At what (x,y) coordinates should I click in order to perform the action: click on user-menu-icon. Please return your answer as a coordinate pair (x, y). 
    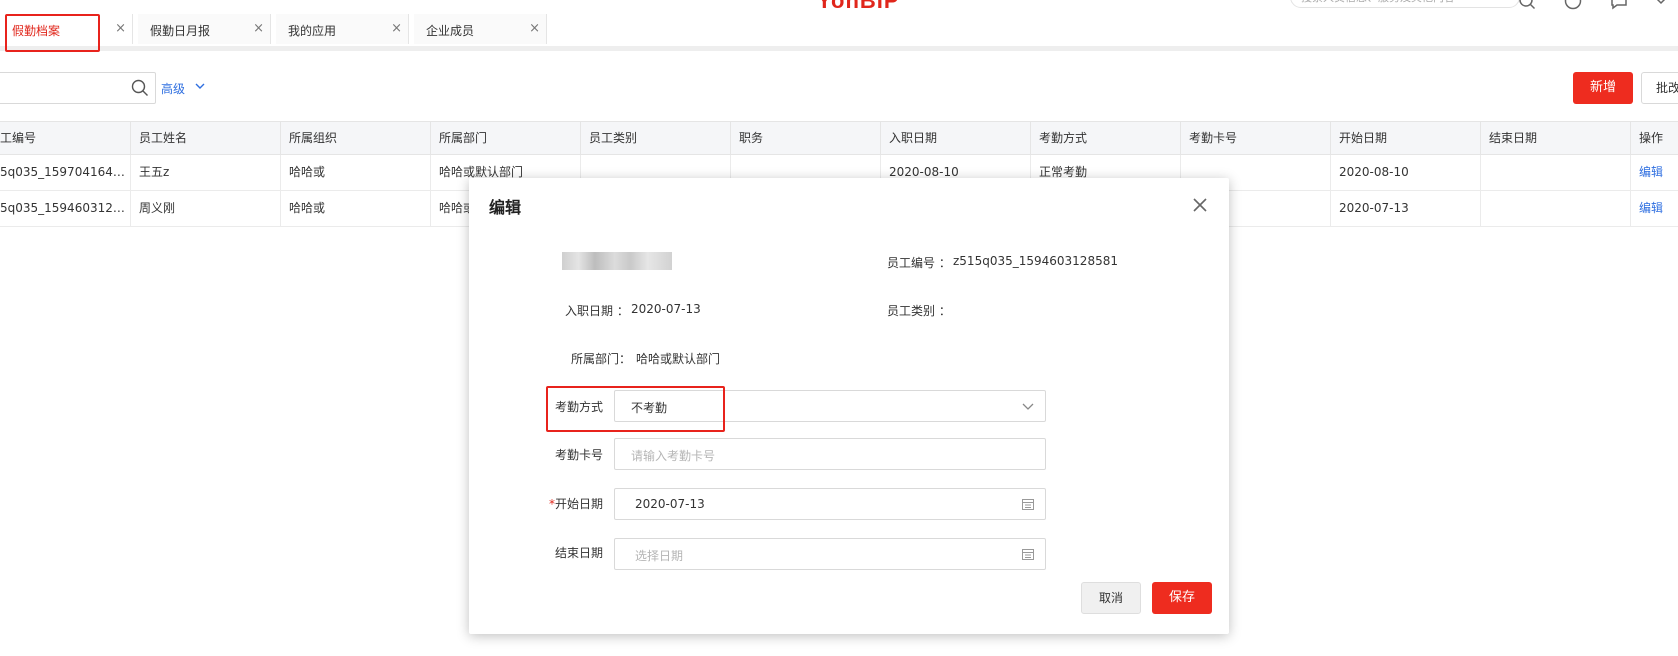
    Looking at the image, I should click on (1661, 5).